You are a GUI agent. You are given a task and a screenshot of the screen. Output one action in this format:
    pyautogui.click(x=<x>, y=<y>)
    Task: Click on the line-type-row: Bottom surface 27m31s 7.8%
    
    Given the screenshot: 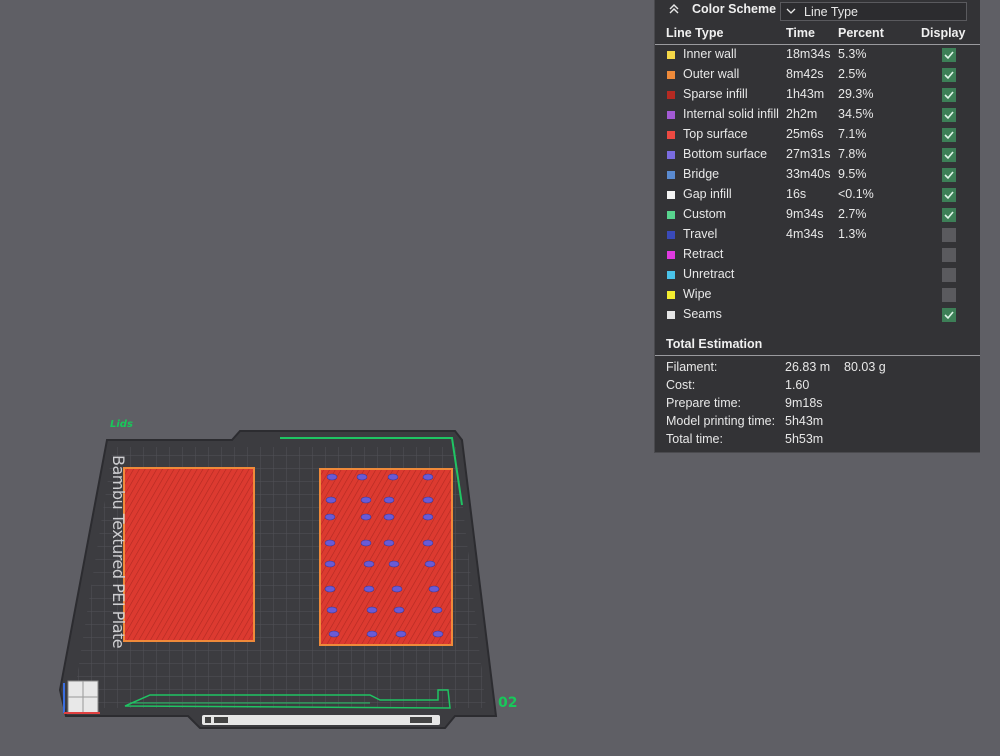 What is the action you would take?
    pyautogui.click(x=817, y=156)
    